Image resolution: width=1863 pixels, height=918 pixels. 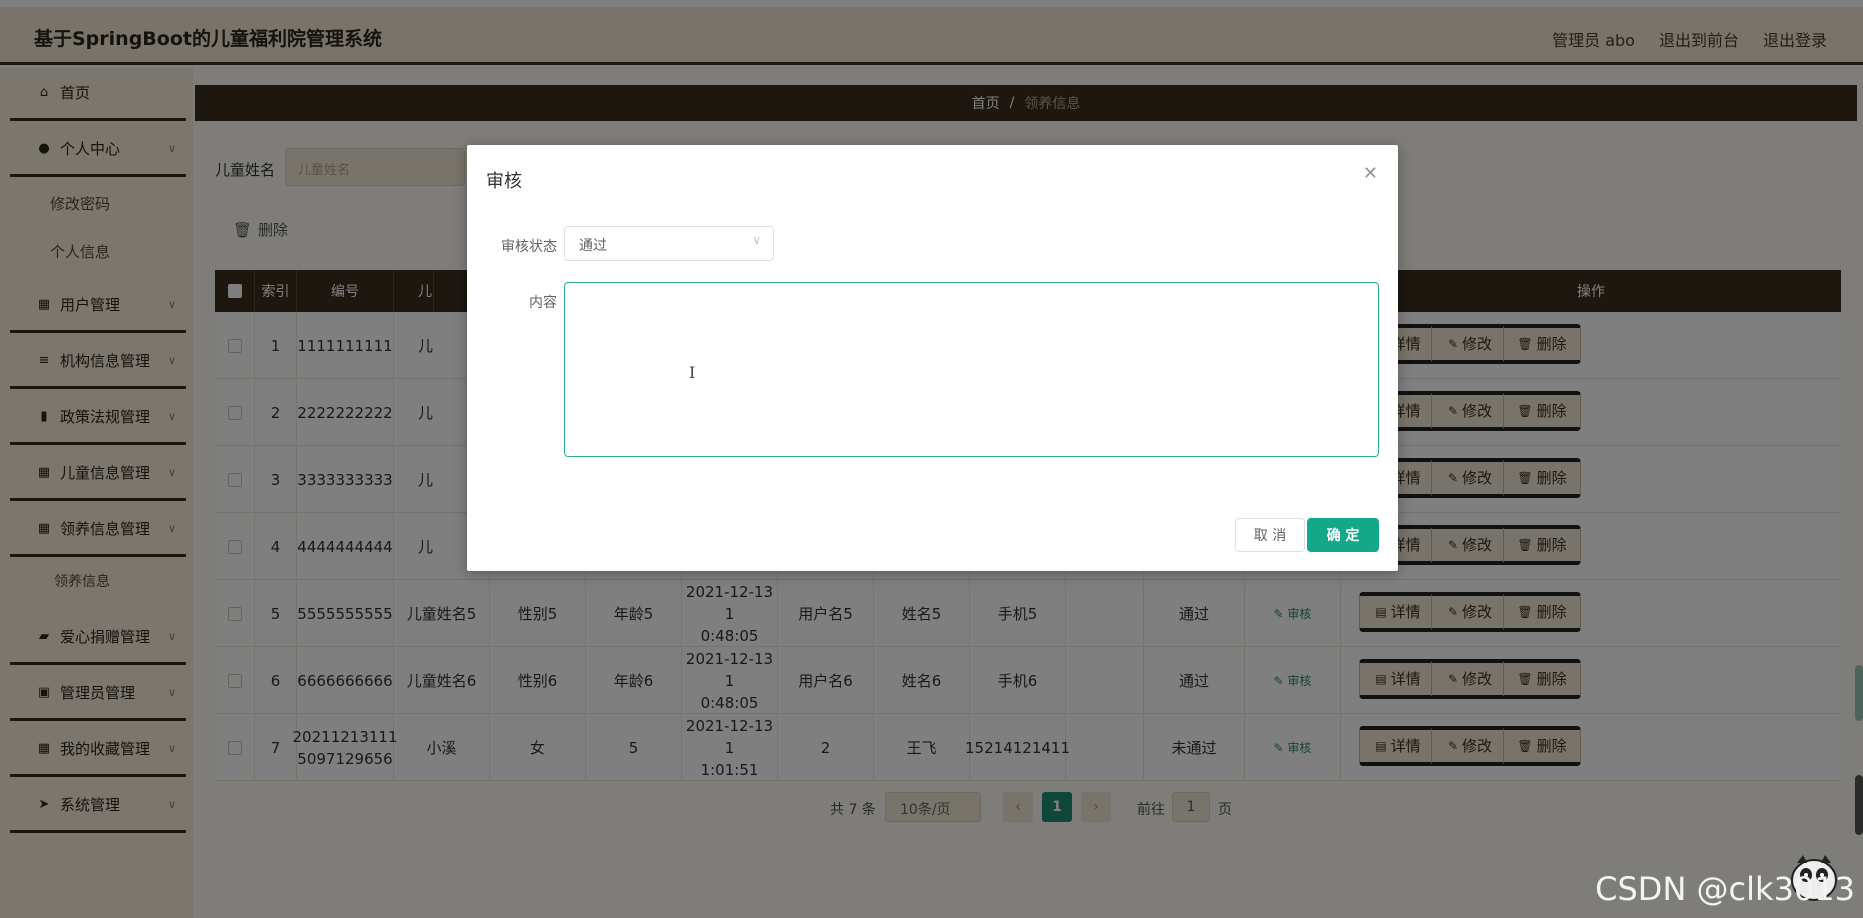 What do you see at coordinates (1370, 173) in the screenshot?
I see `close-icon: ✕` at bounding box center [1370, 173].